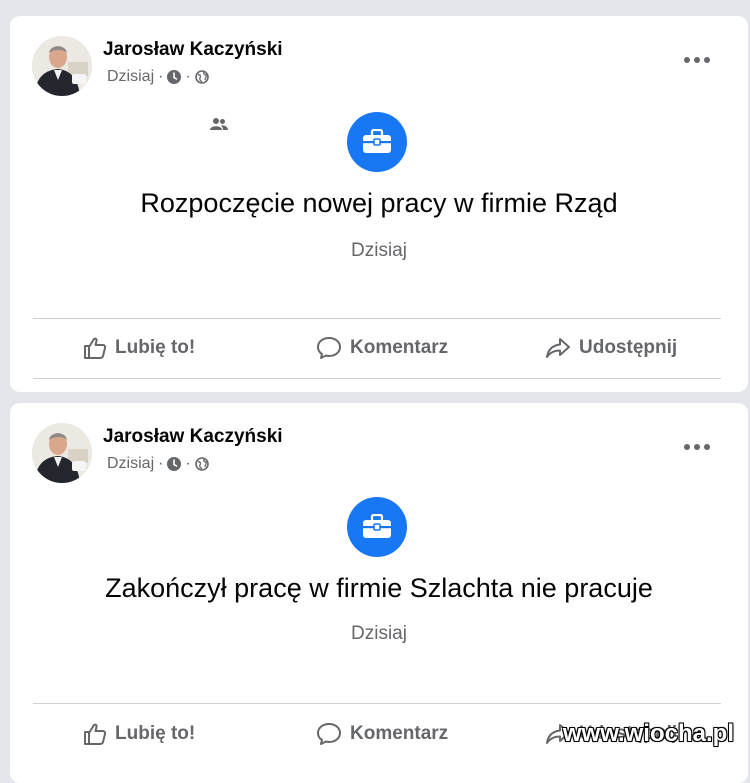  I want to click on event-title: Rozpoczęcie nowej pracy w firmie Rząd, so click(379, 203).